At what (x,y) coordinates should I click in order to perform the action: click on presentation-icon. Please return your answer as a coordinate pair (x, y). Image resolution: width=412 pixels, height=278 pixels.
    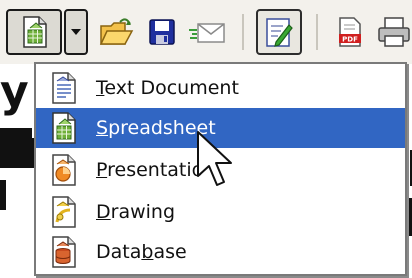
    Looking at the image, I should click on (64, 170).